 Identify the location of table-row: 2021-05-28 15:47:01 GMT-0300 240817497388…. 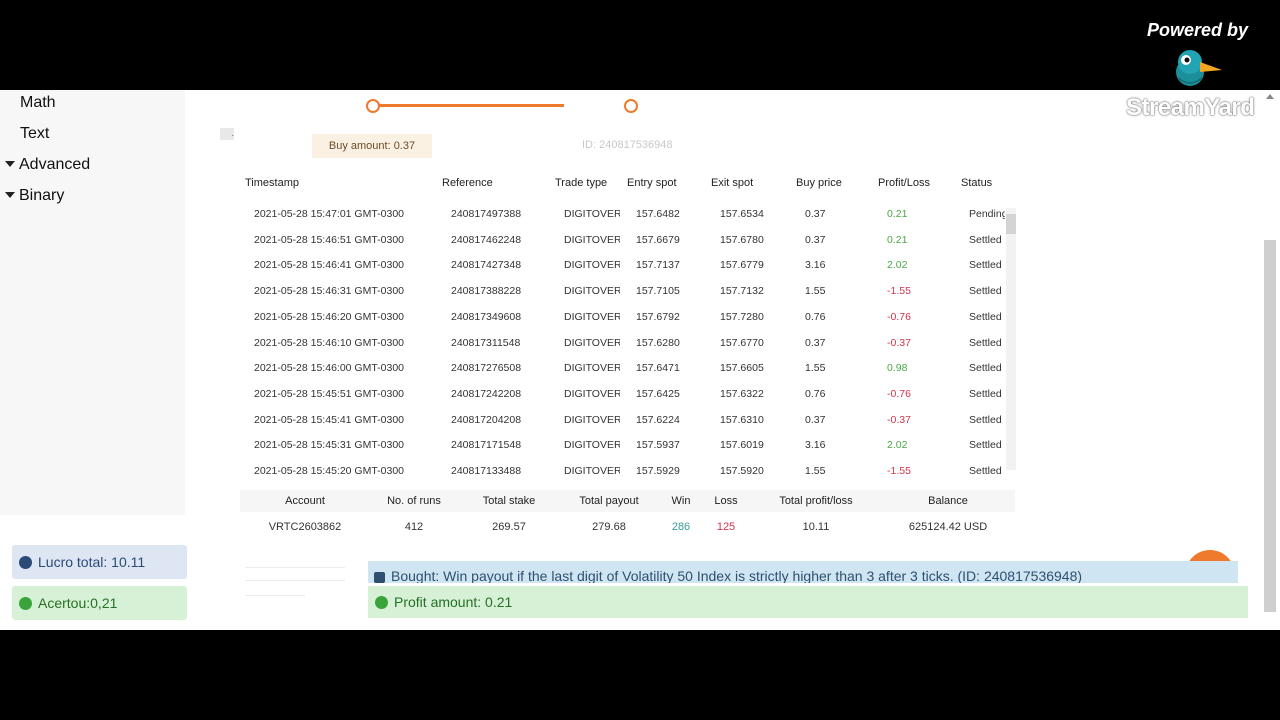
(625, 214).